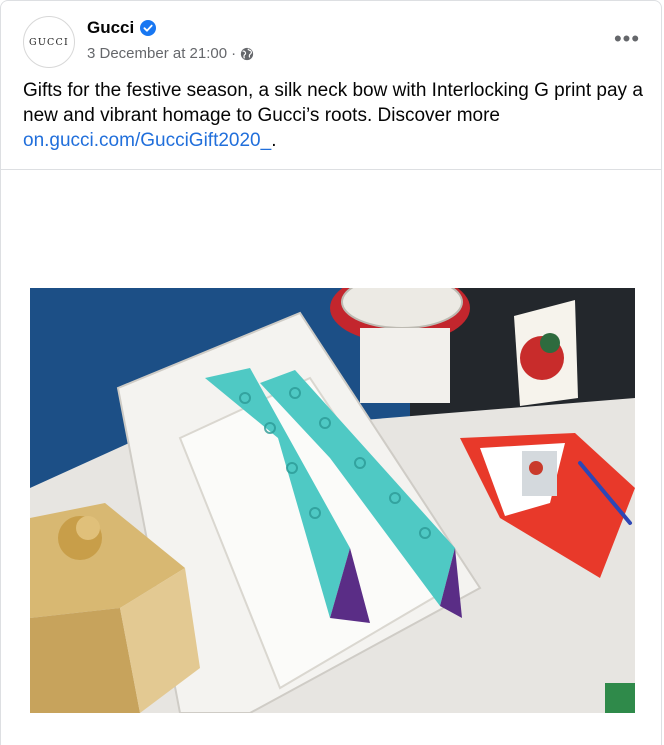  What do you see at coordinates (110, 28) in the screenshot?
I see `page-name: Gucci` at bounding box center [110, 28].